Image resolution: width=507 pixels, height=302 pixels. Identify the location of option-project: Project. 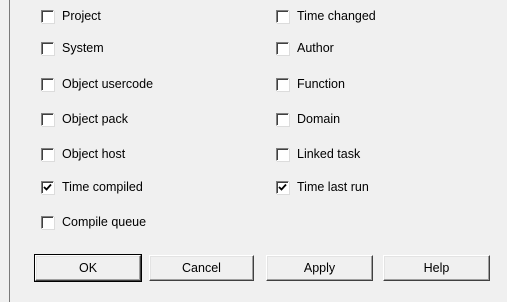
(71, 16).